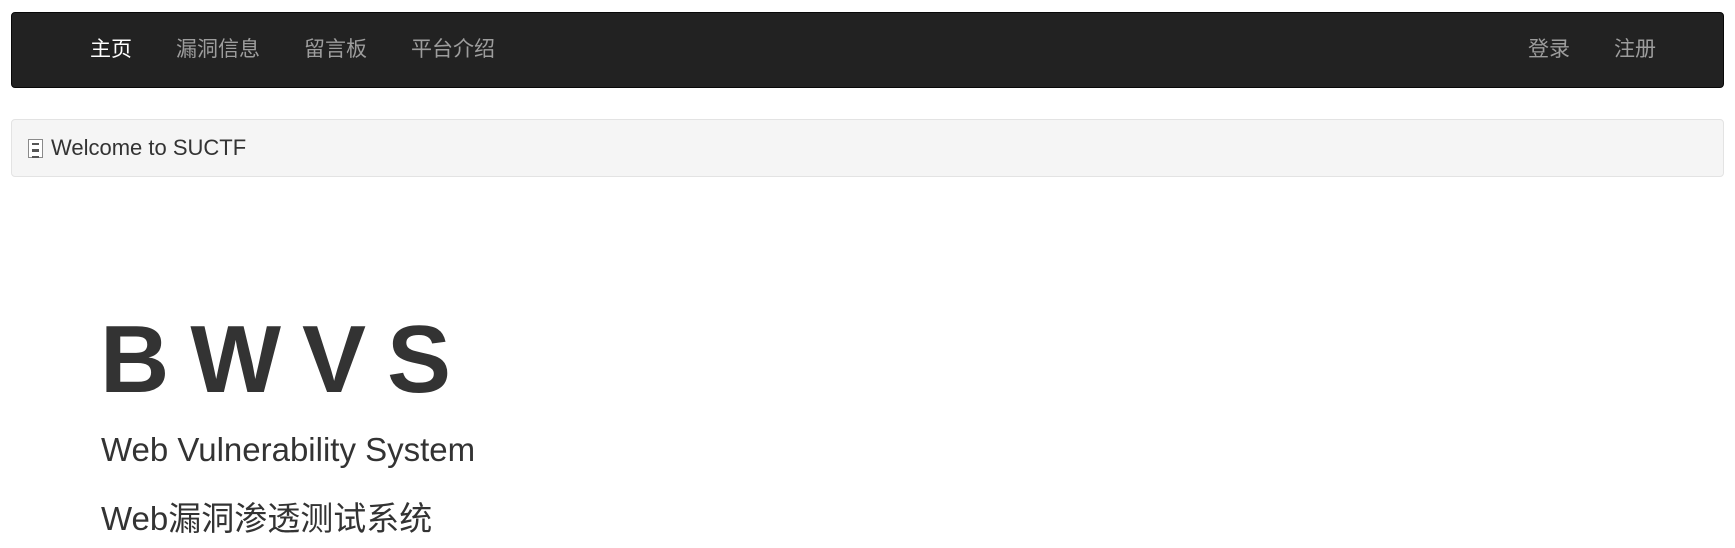 The height and width of the screenshot is (548, 1735). I want to click on nav-register-link: 注册, so click(1635, 50).